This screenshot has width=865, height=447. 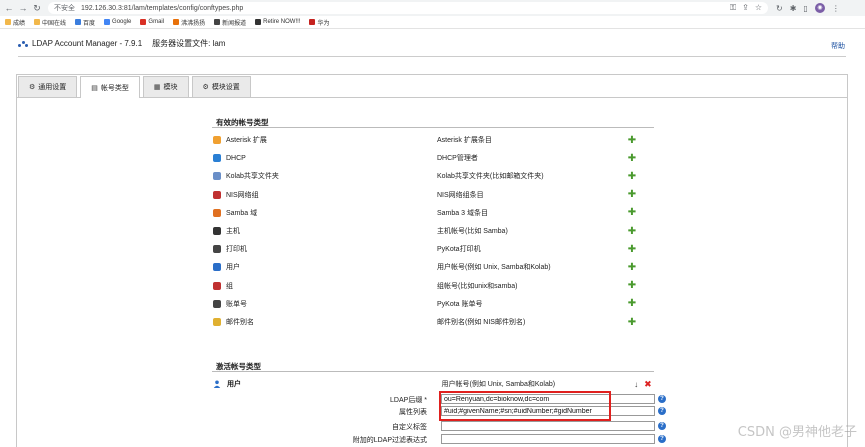 I want to click on tab-account-types: ▤ 帐号类型, so click(x=110, y=87).